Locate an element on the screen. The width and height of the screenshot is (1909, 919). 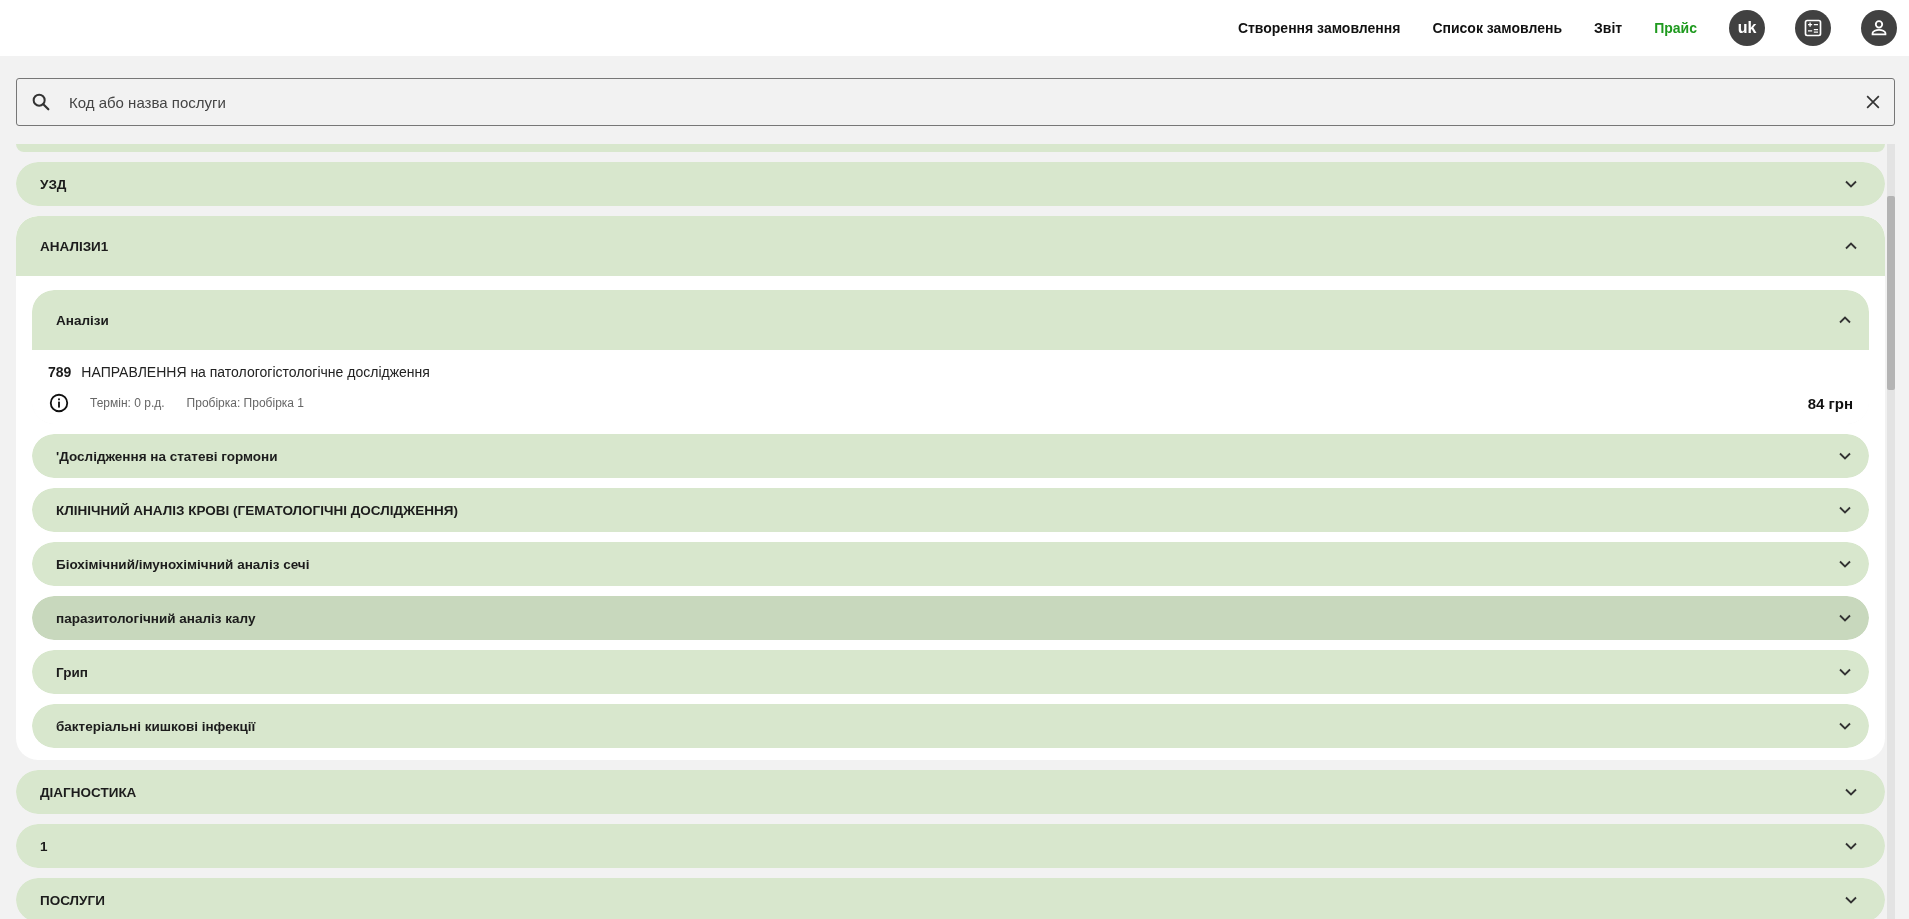
category-title: УЗД is located at coordinates (53, 184).